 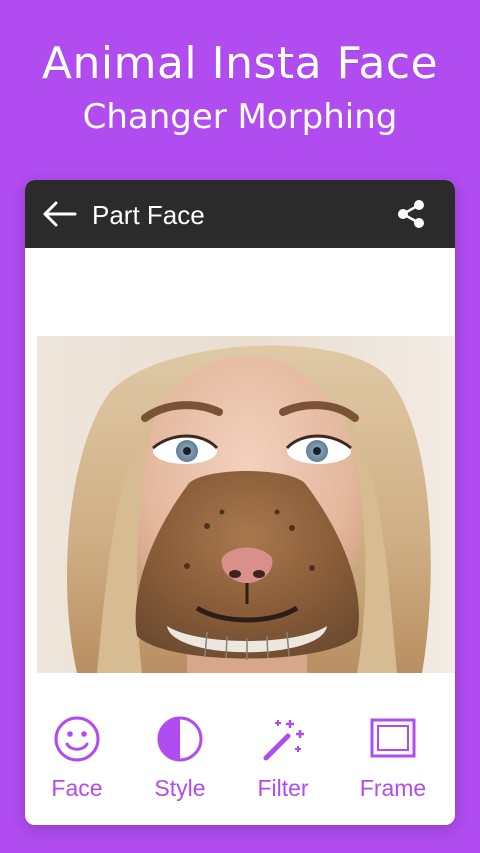 What do you see at coordinates (148, 215) in the screenshot?
I see `screen-title: Part Face` at bounding box center [148, 215].